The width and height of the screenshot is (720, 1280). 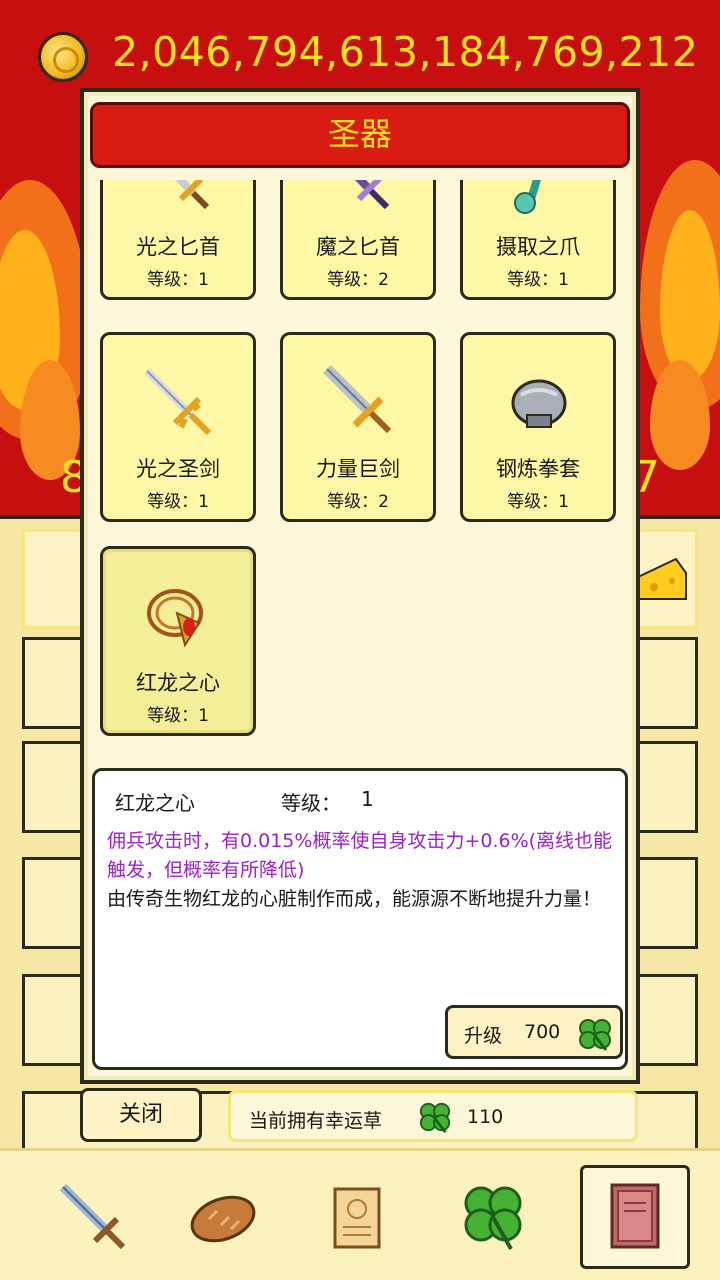 I want to click on gold-amount: 2,046,794,613,184,769,212, so click(x=405, y=52).